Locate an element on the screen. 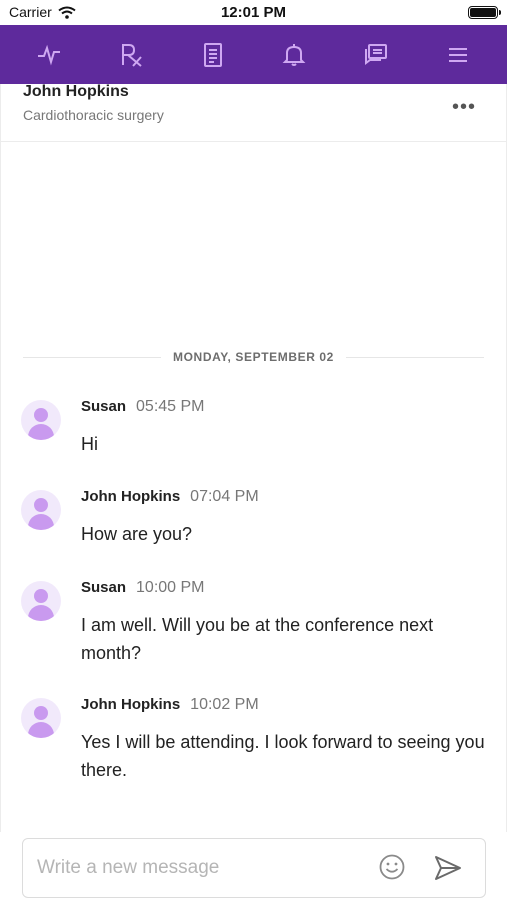 Image resolution: width=507 pixels, height=900 pixels. message-text: Hi is located at coordinates (89, 444).